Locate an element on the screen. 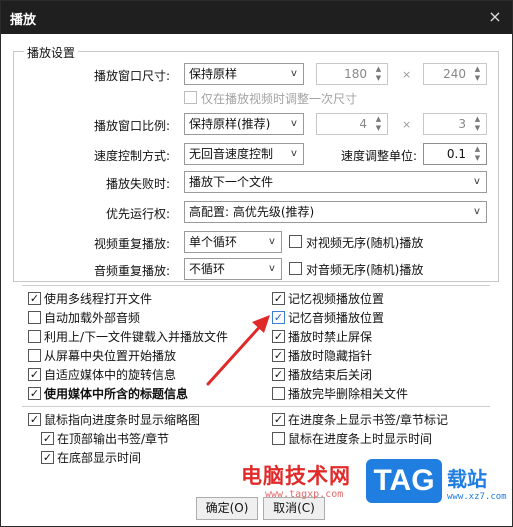 The width and height of the screenshot is (513, 527). cancel-button: 取消(C) is located at coordinates (294, 508).